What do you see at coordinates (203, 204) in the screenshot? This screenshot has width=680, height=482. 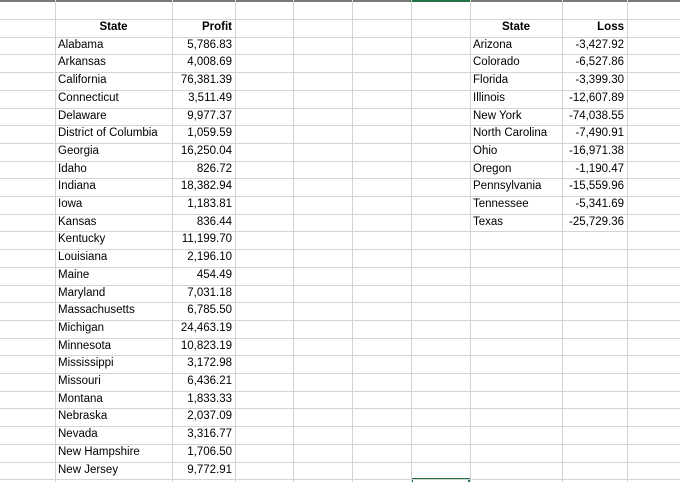 I see `cell-profit-value: 1,183.81` at bounding box center [203, 204].